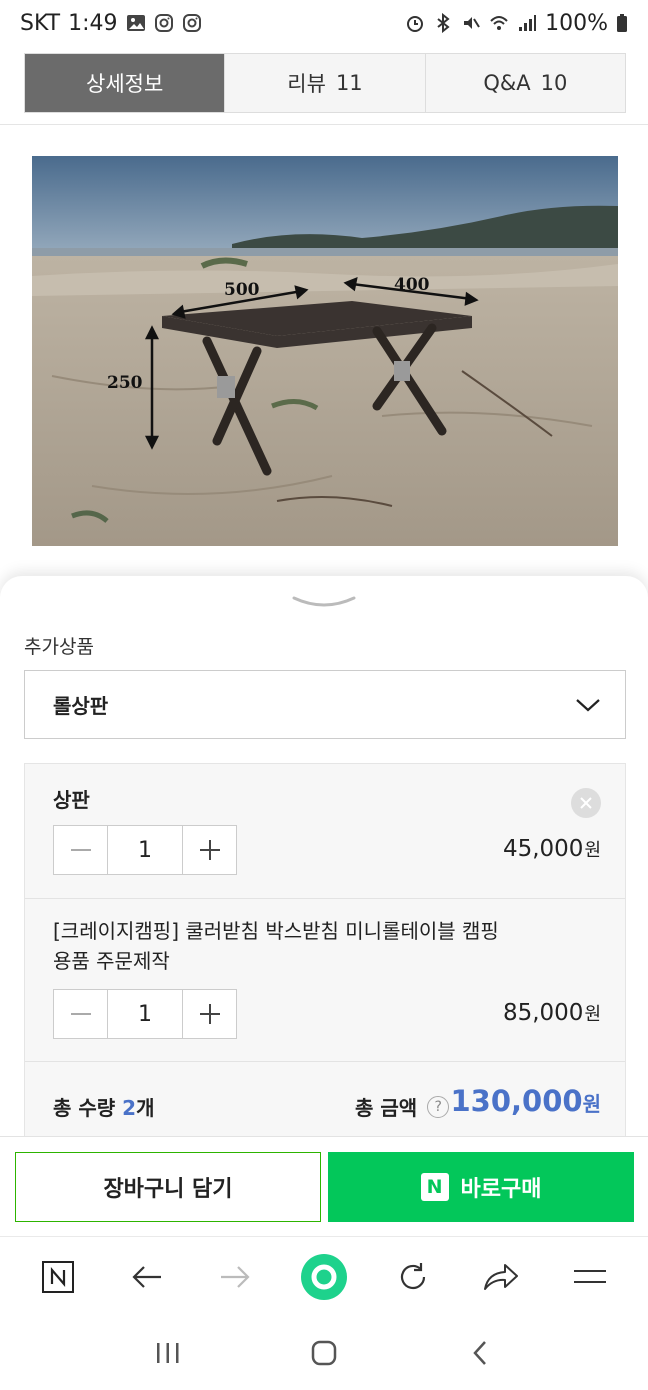 Image resolution: width=648 pixels, height=1390 pixels. I want to click on wifi-icon, so click(499, 23).